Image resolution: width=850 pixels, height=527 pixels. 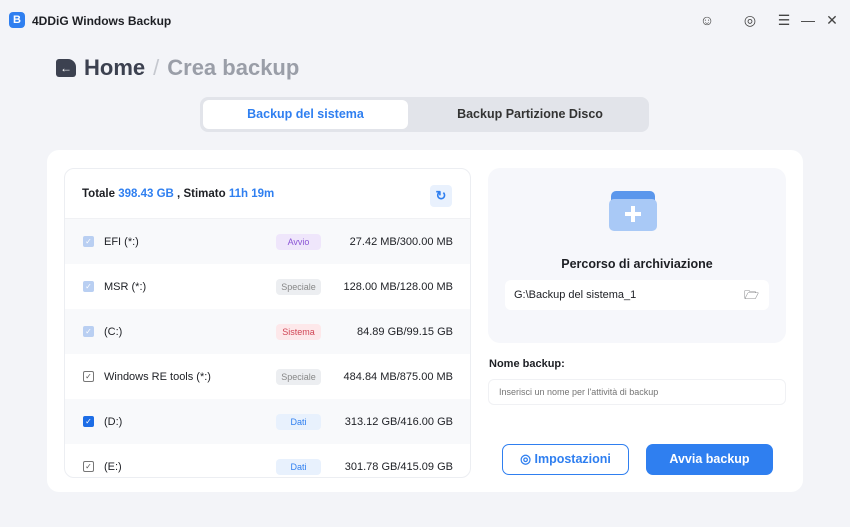 What do you see at coordinates (808, 20) in the screenshot?
I see `minimize-icon: —` at bounding box center [808, 20].